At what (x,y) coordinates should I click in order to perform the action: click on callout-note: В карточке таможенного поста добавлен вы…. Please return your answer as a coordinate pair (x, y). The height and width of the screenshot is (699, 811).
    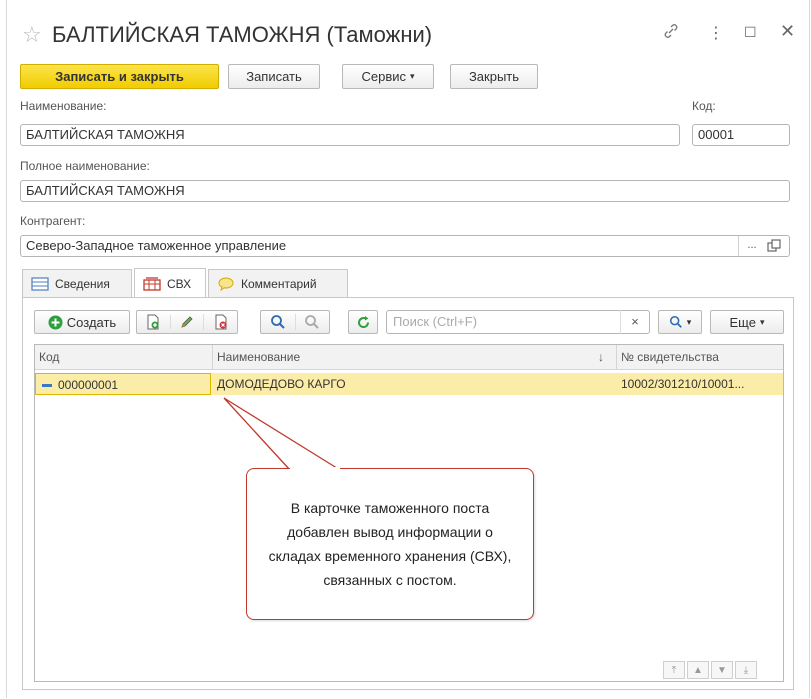
    Looking at the image, I should click on (390, 544).